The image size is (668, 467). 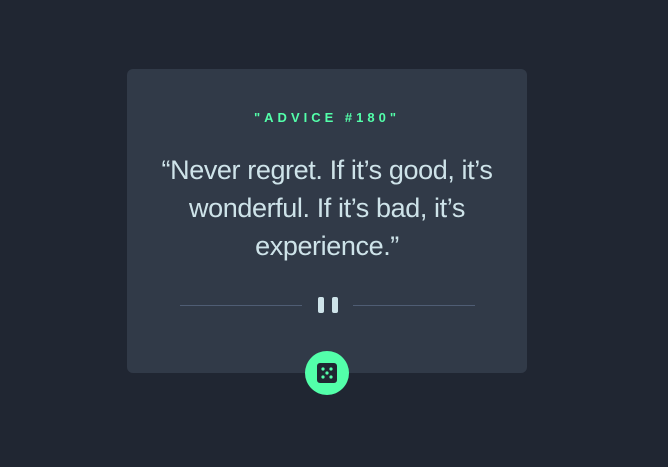 I want to click on pause-icon, so click(x=328, y=305).